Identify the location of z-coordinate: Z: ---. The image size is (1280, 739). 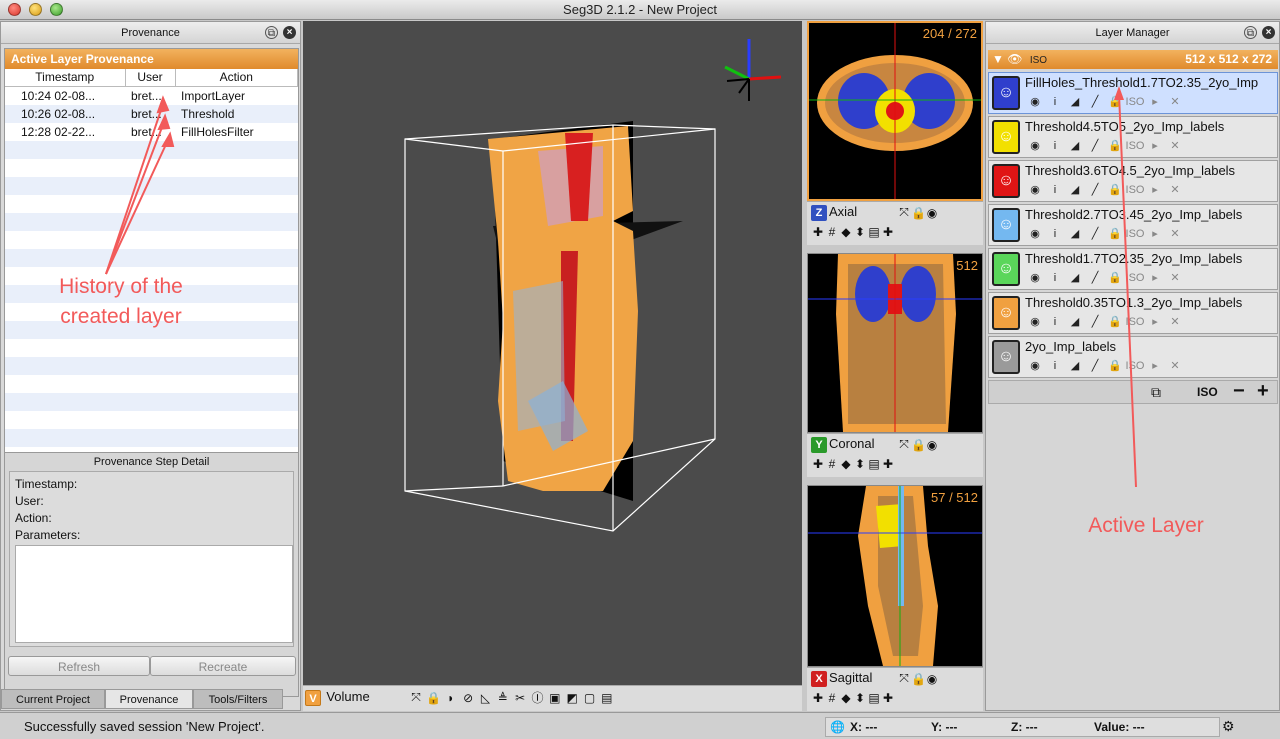
(1024, 727).